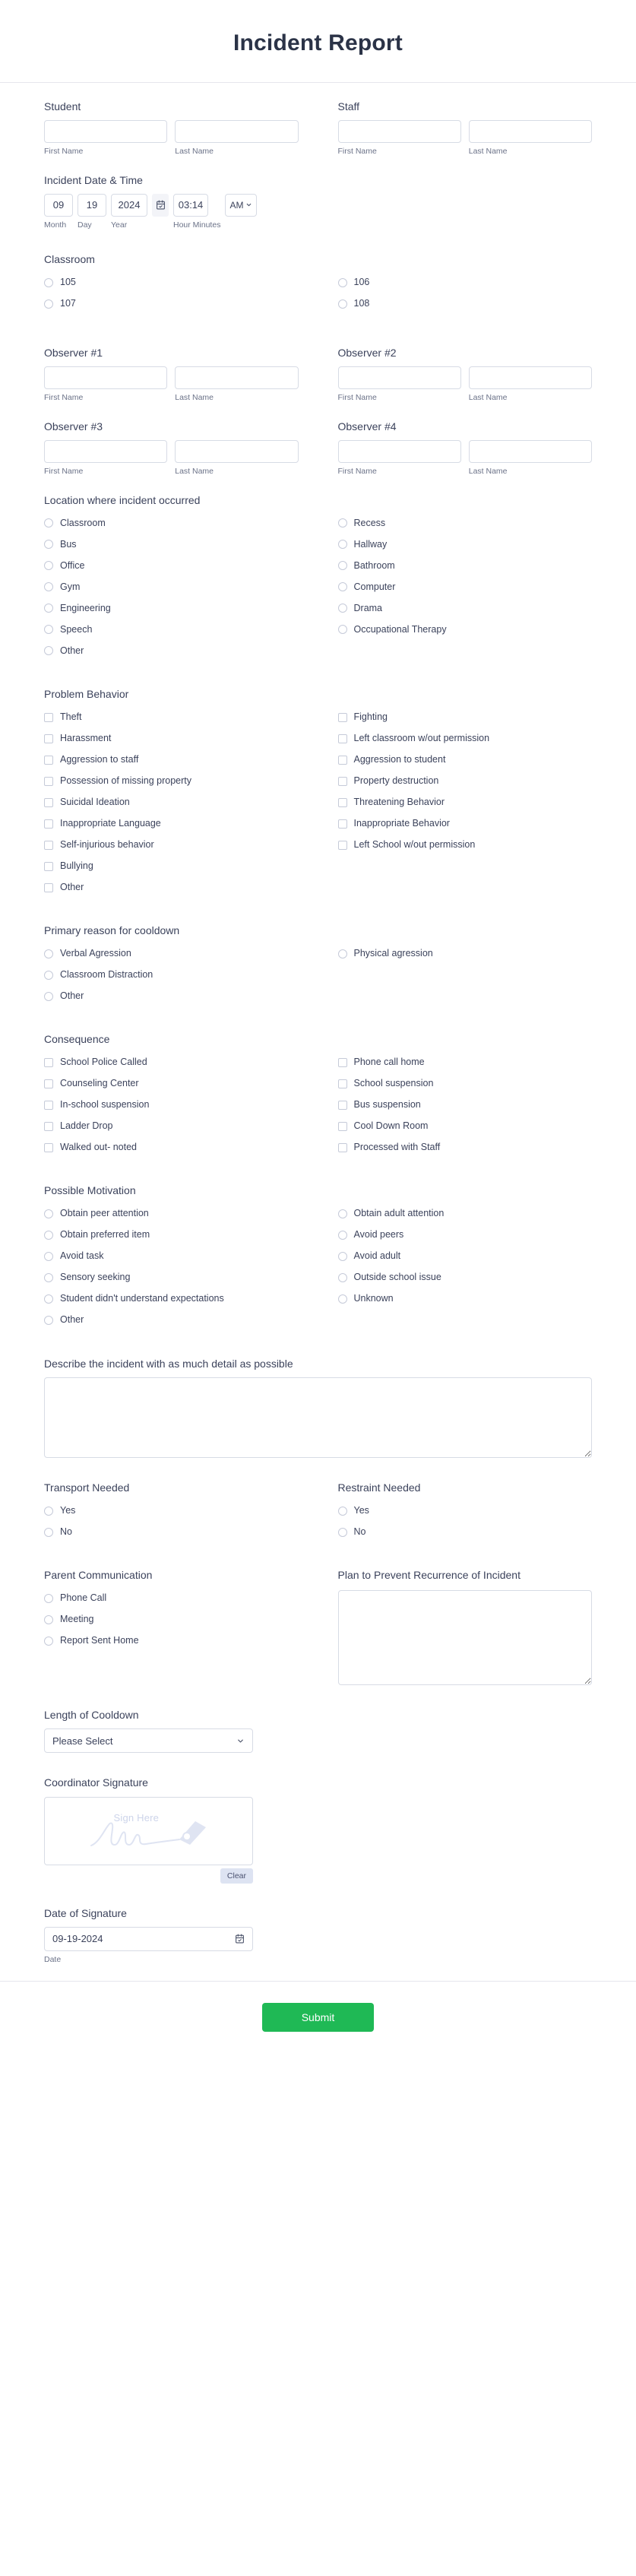  What do you see at coordinates (465, 587) in the screenshot?
I see `location-option-computer: Computer` at bounding box center [465, 587].